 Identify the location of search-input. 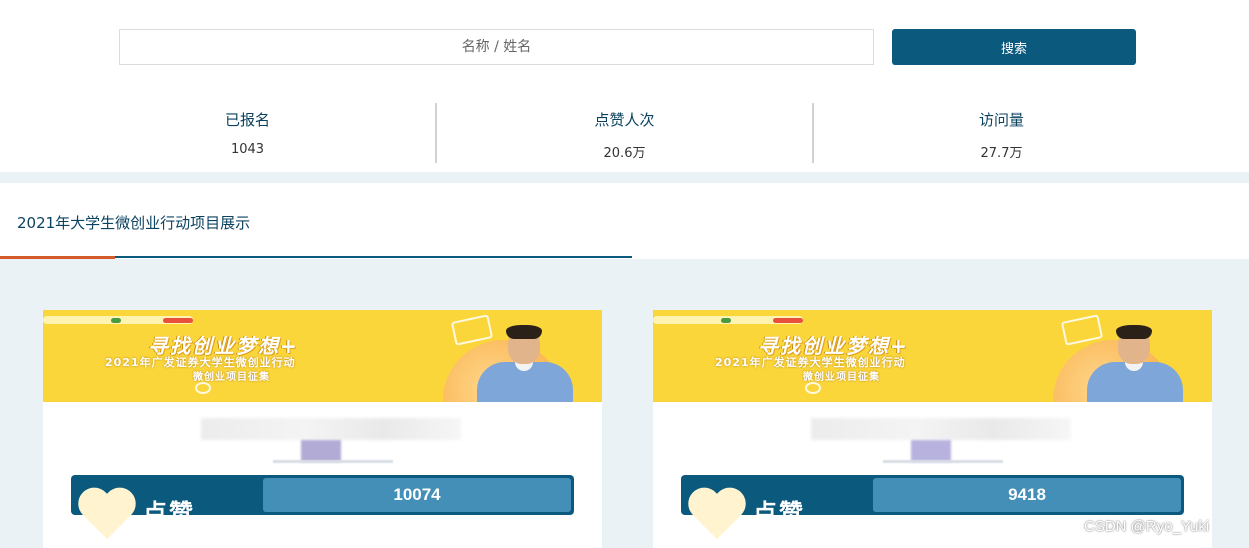
(496, 47).